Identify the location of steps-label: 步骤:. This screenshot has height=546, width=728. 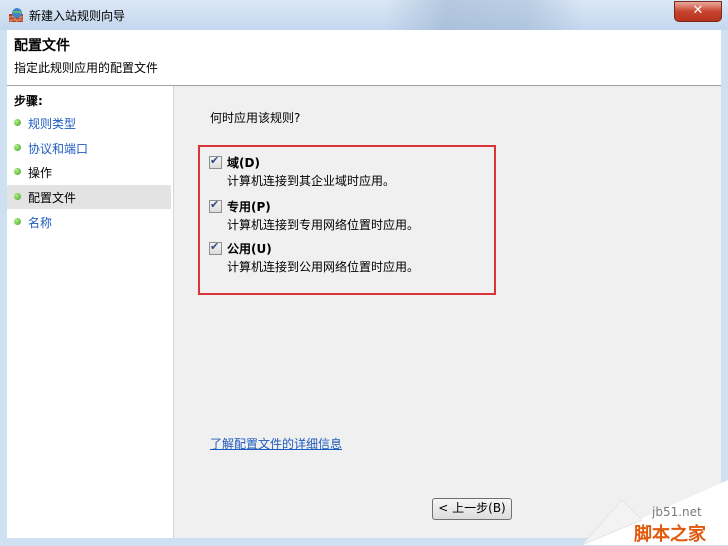
(28, 101).